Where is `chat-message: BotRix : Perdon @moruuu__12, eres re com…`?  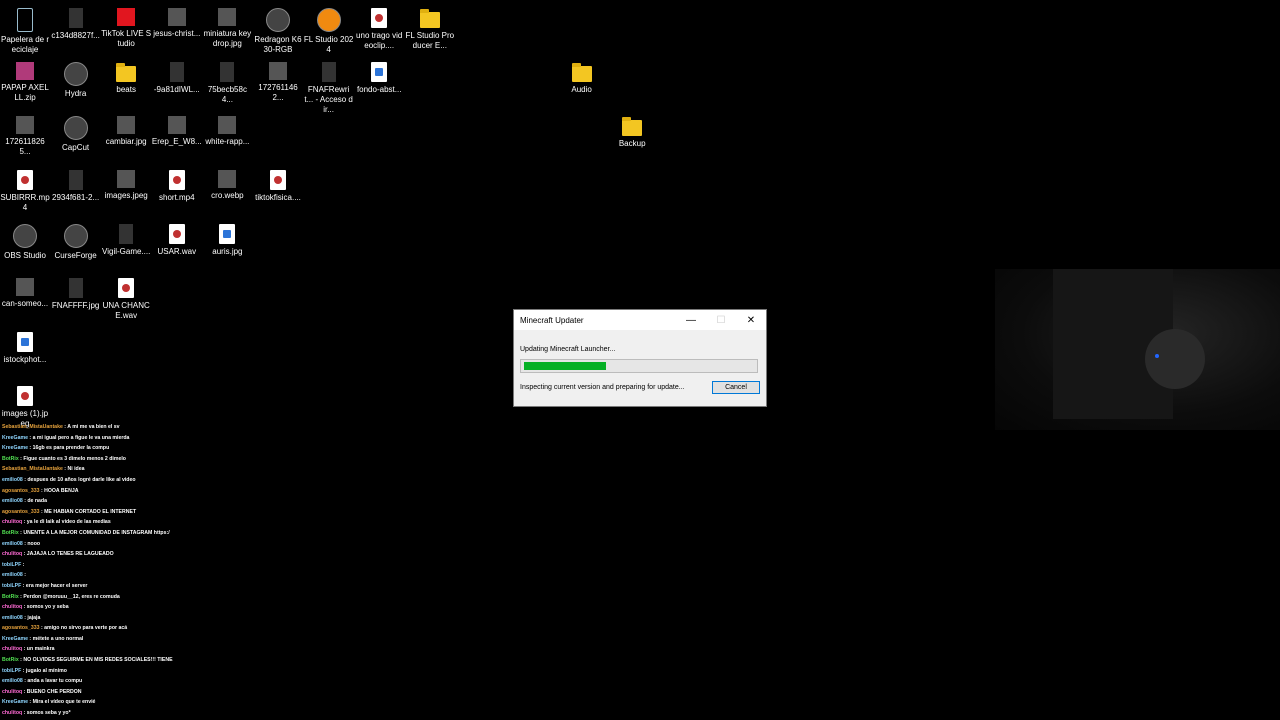 chat-message: BotRix : Perdon @moruuu__12, eres re com… is located at coordinates (117, 597).